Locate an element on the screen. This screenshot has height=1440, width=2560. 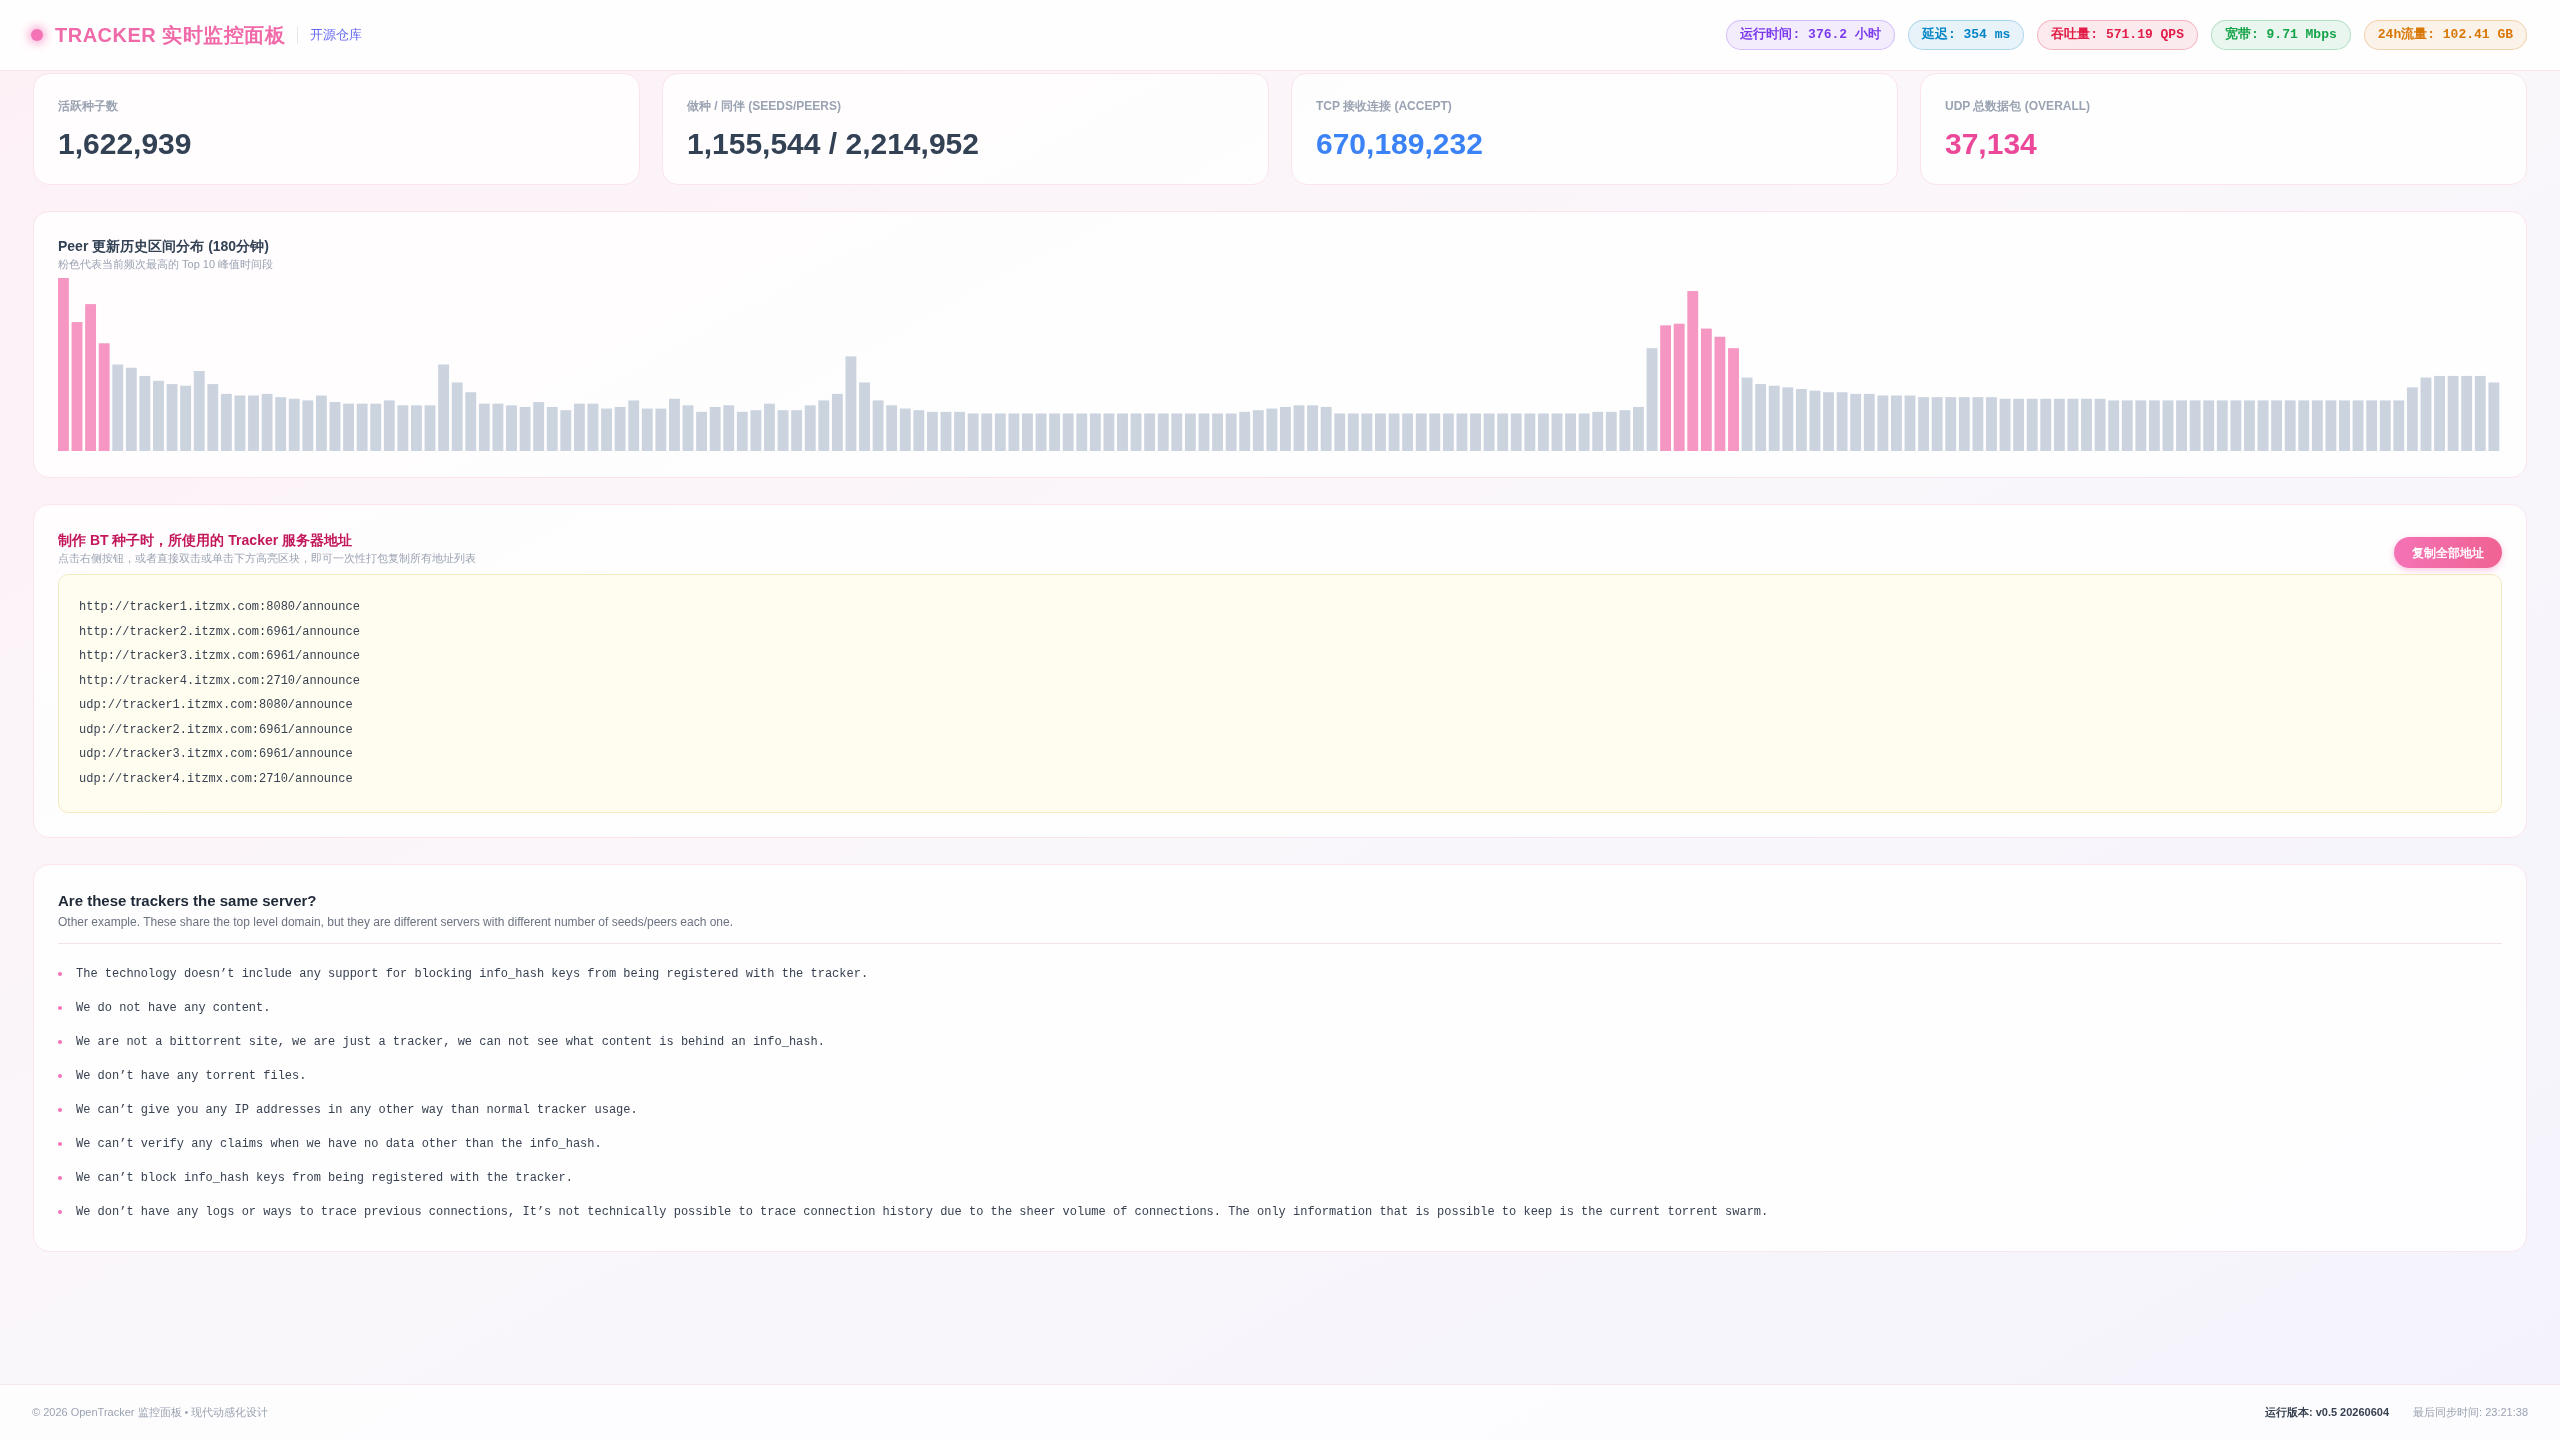
stat-badge: 宽带: 9.71 Mbps is located at coordinates (2280, 35).